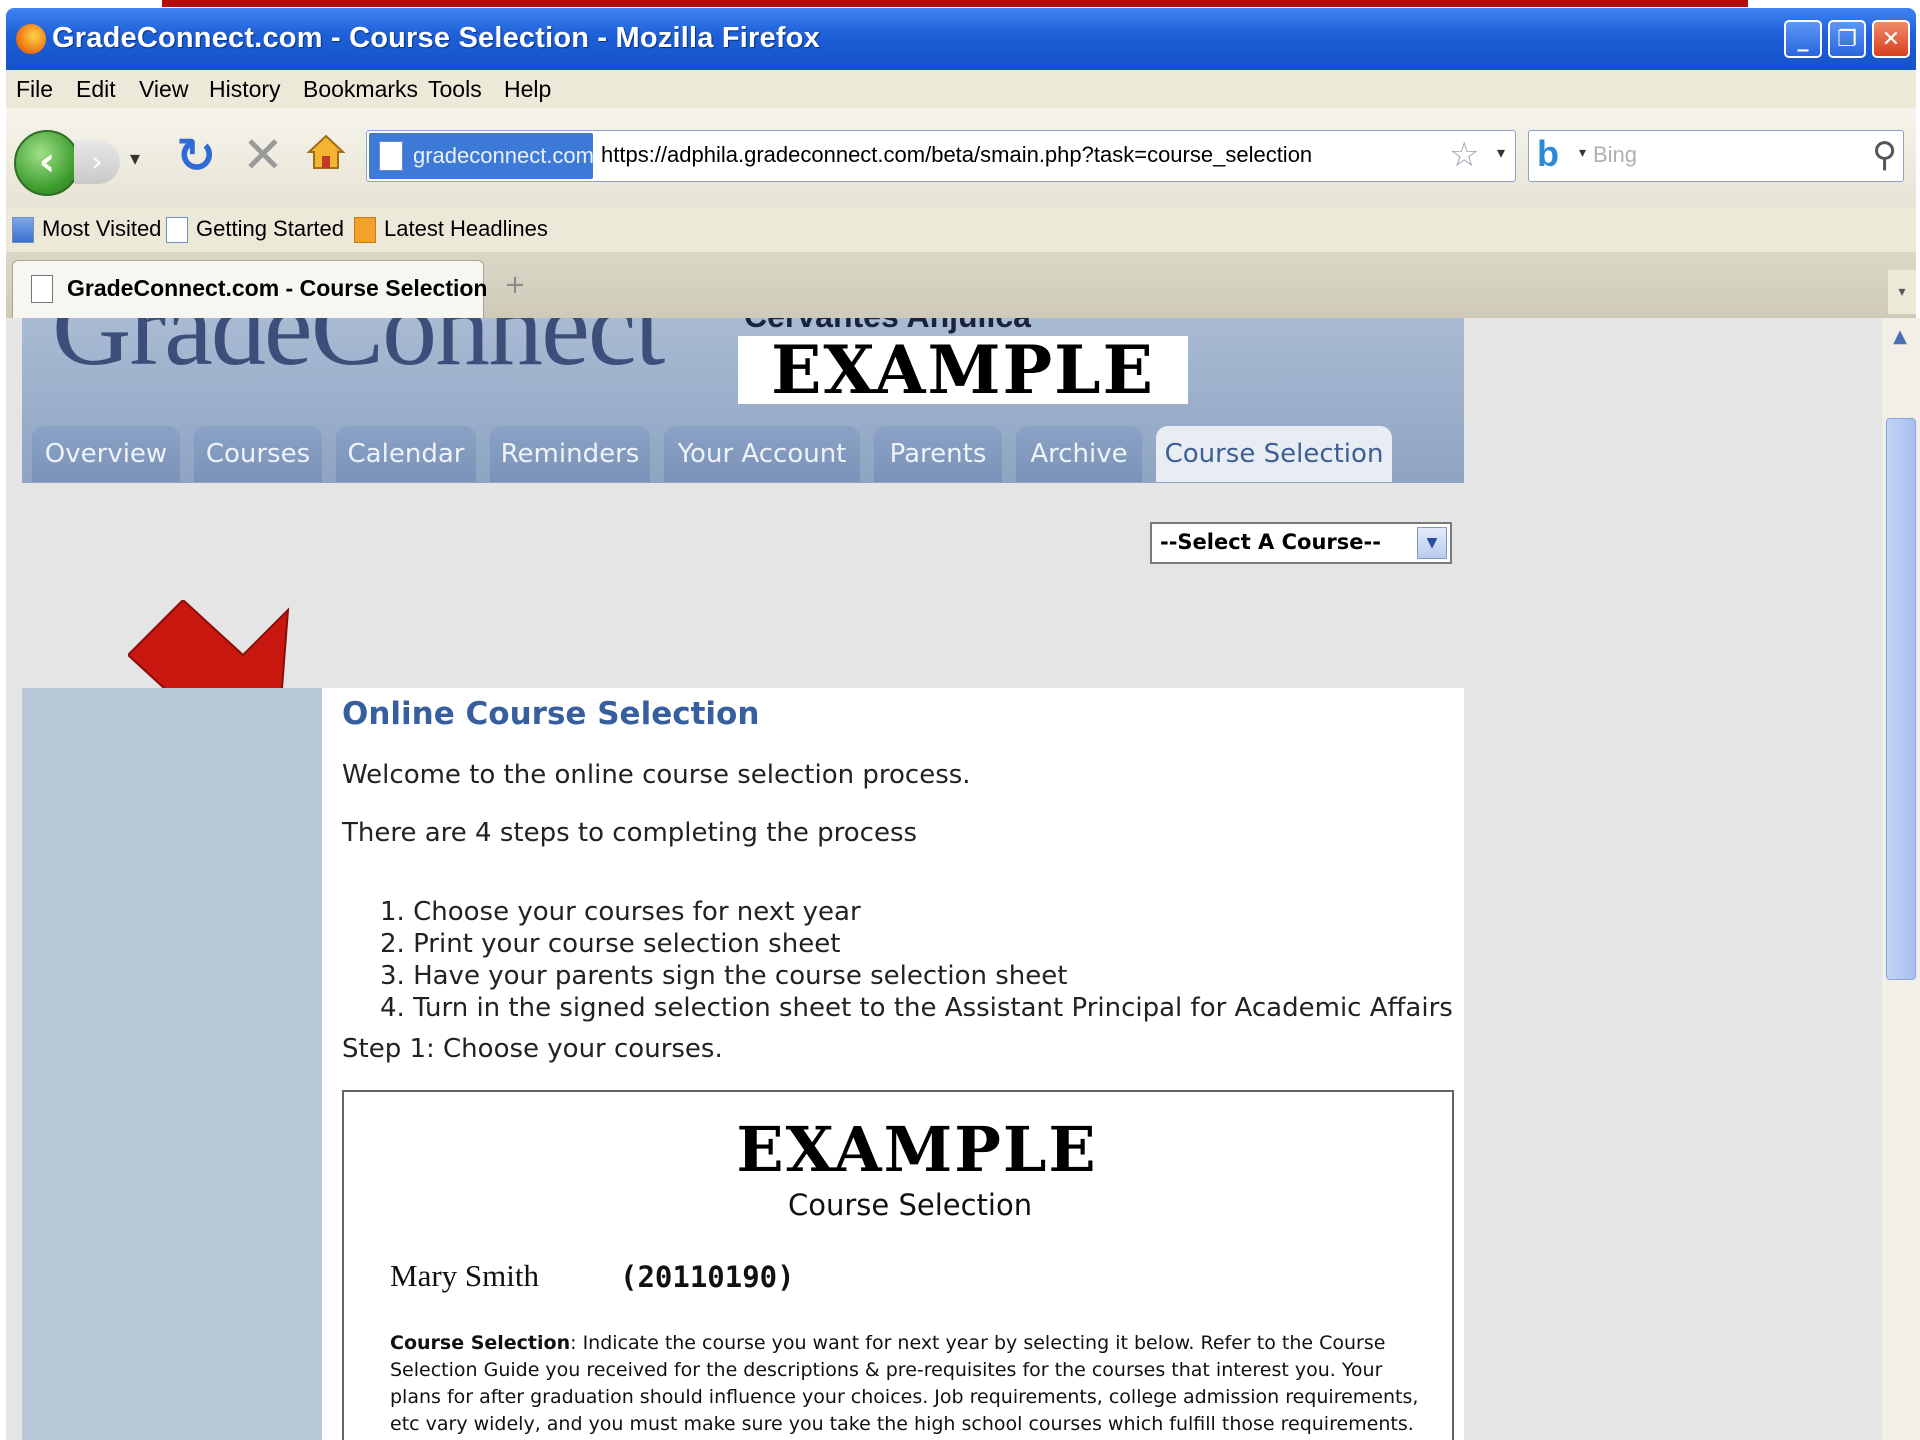  What do you see at coordinates (551, 714) in the screenshot?
I see `page-title: Online Course Selection` at bounding box center [551, 714].